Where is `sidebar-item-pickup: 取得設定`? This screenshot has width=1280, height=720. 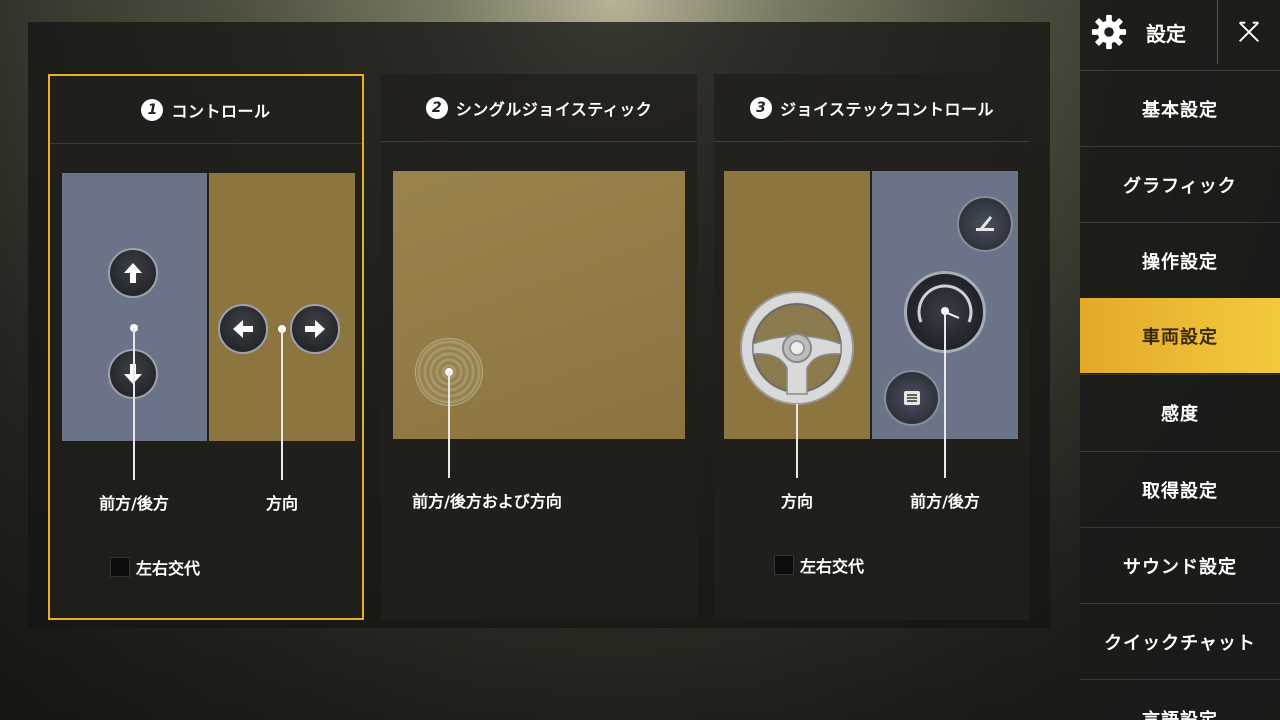
sidebar-item-pickup: 取得設定 is located at coordinates (1180, 489).